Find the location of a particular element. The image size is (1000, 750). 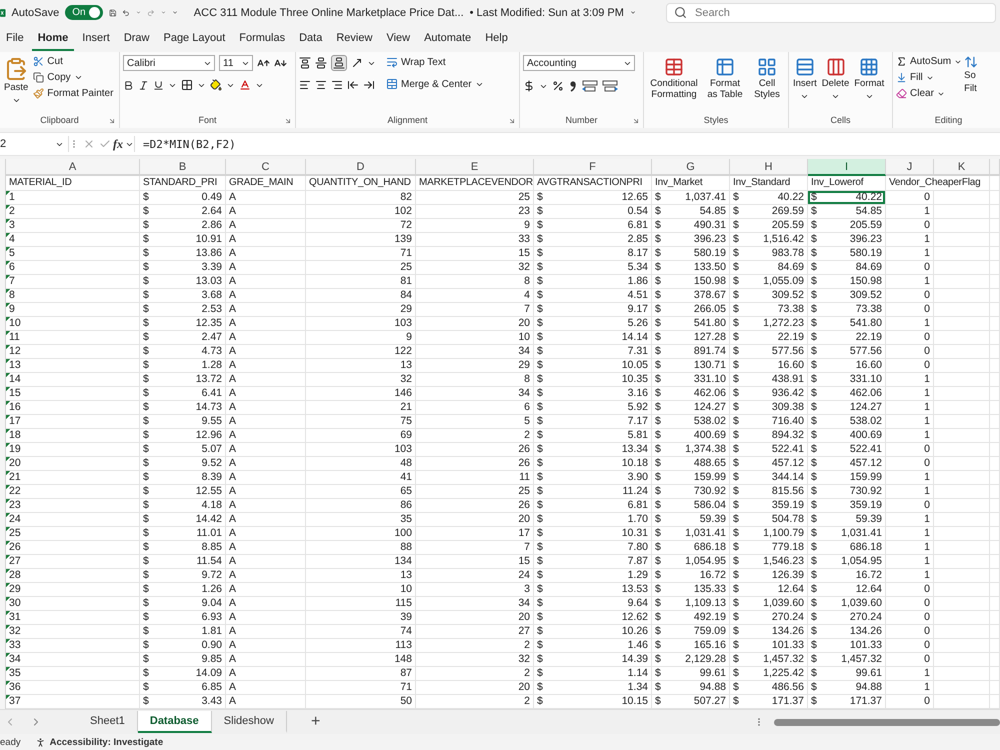

column-letter: H is located at coordinates (769, 167).